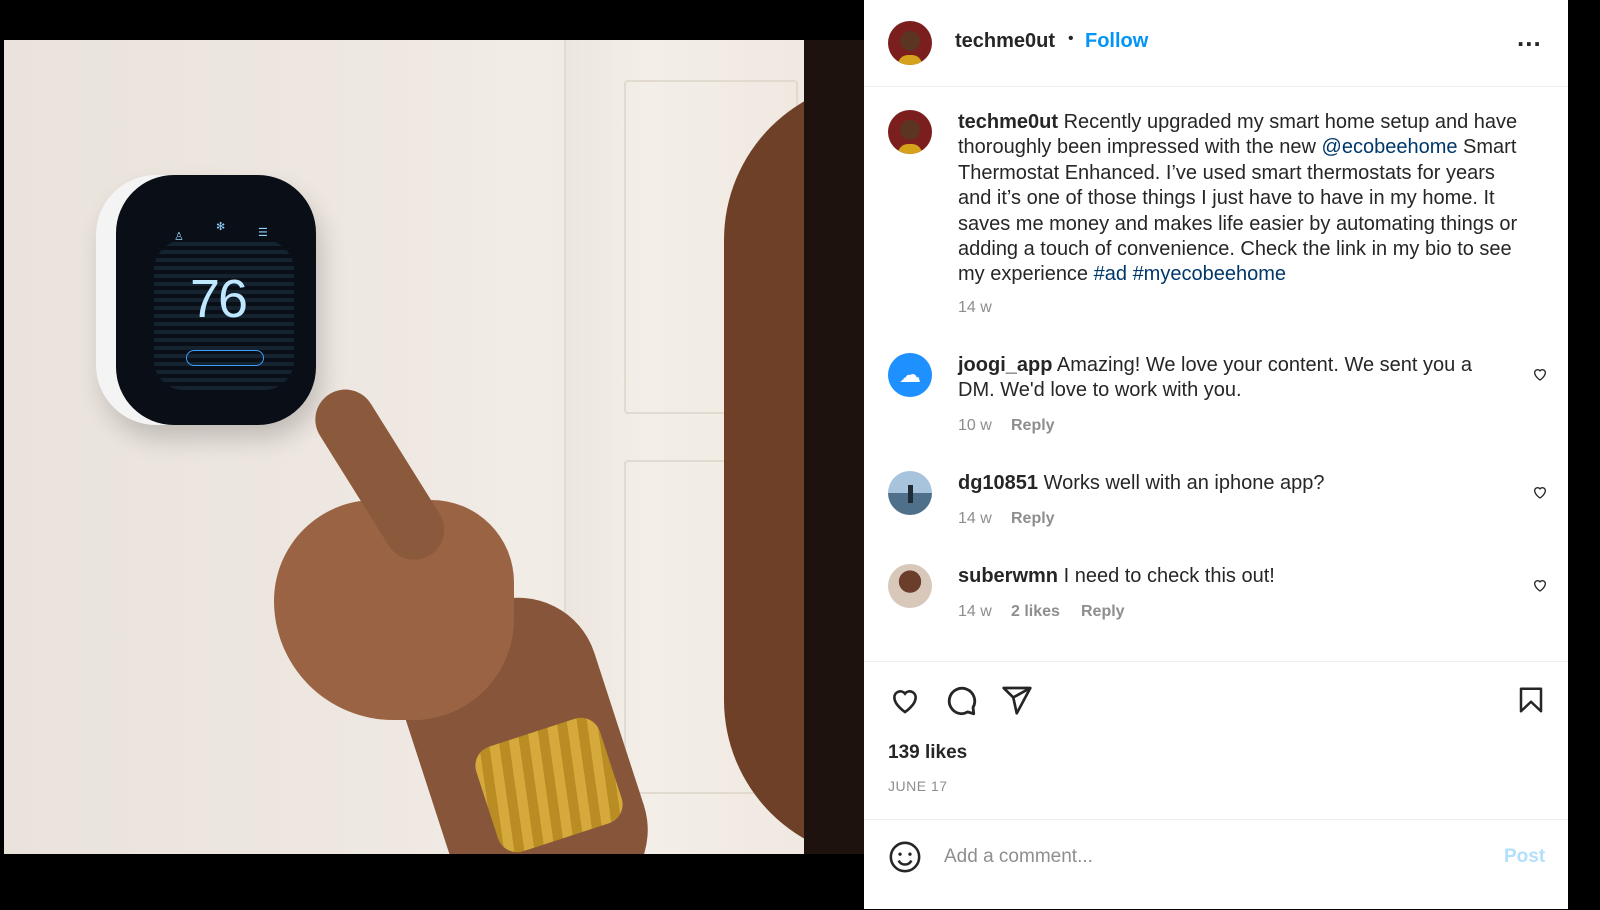 The height and width of the screenshot is (910, 1600). I want to click on mention-link: @ecobeehome, so click(1390, 147).